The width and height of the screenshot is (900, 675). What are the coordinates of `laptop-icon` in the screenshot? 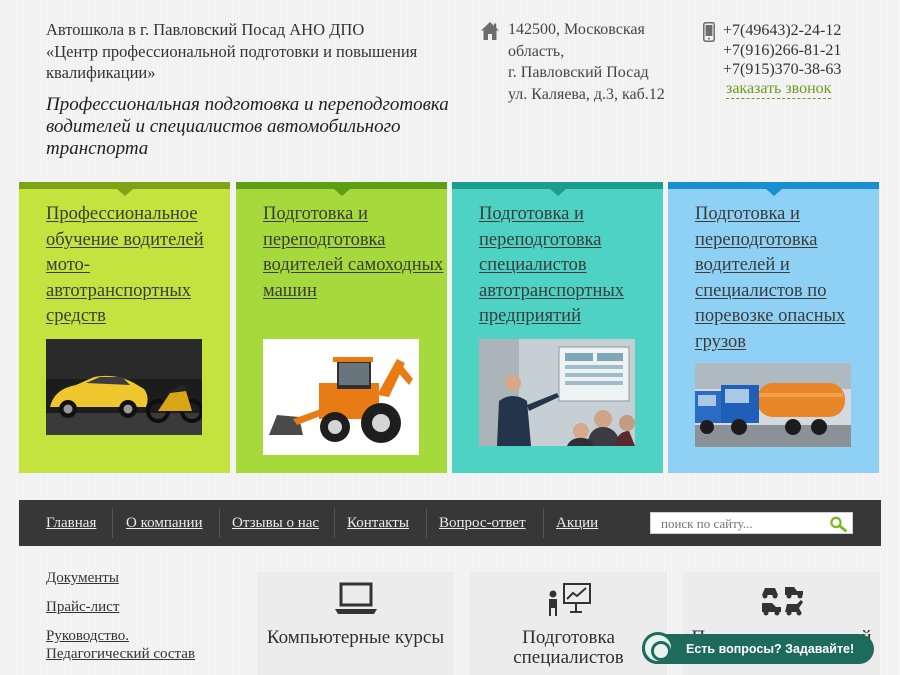 It's located at (355, 598).